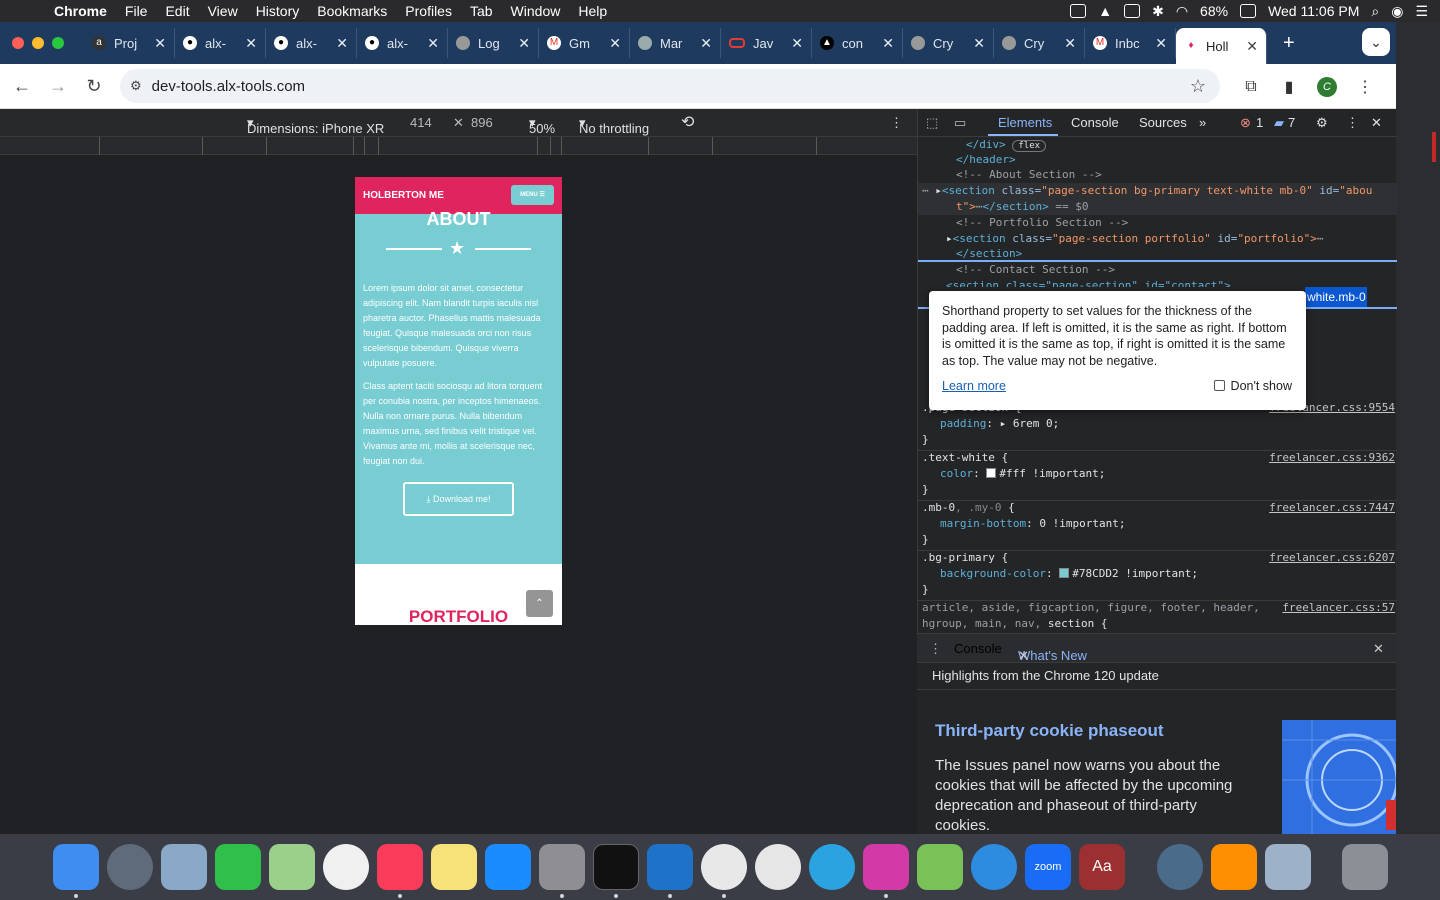 Image resolution: width=1440 pixels, height=900 pixels. I want to click on tab-sources: Sources, so click(1163, 122).